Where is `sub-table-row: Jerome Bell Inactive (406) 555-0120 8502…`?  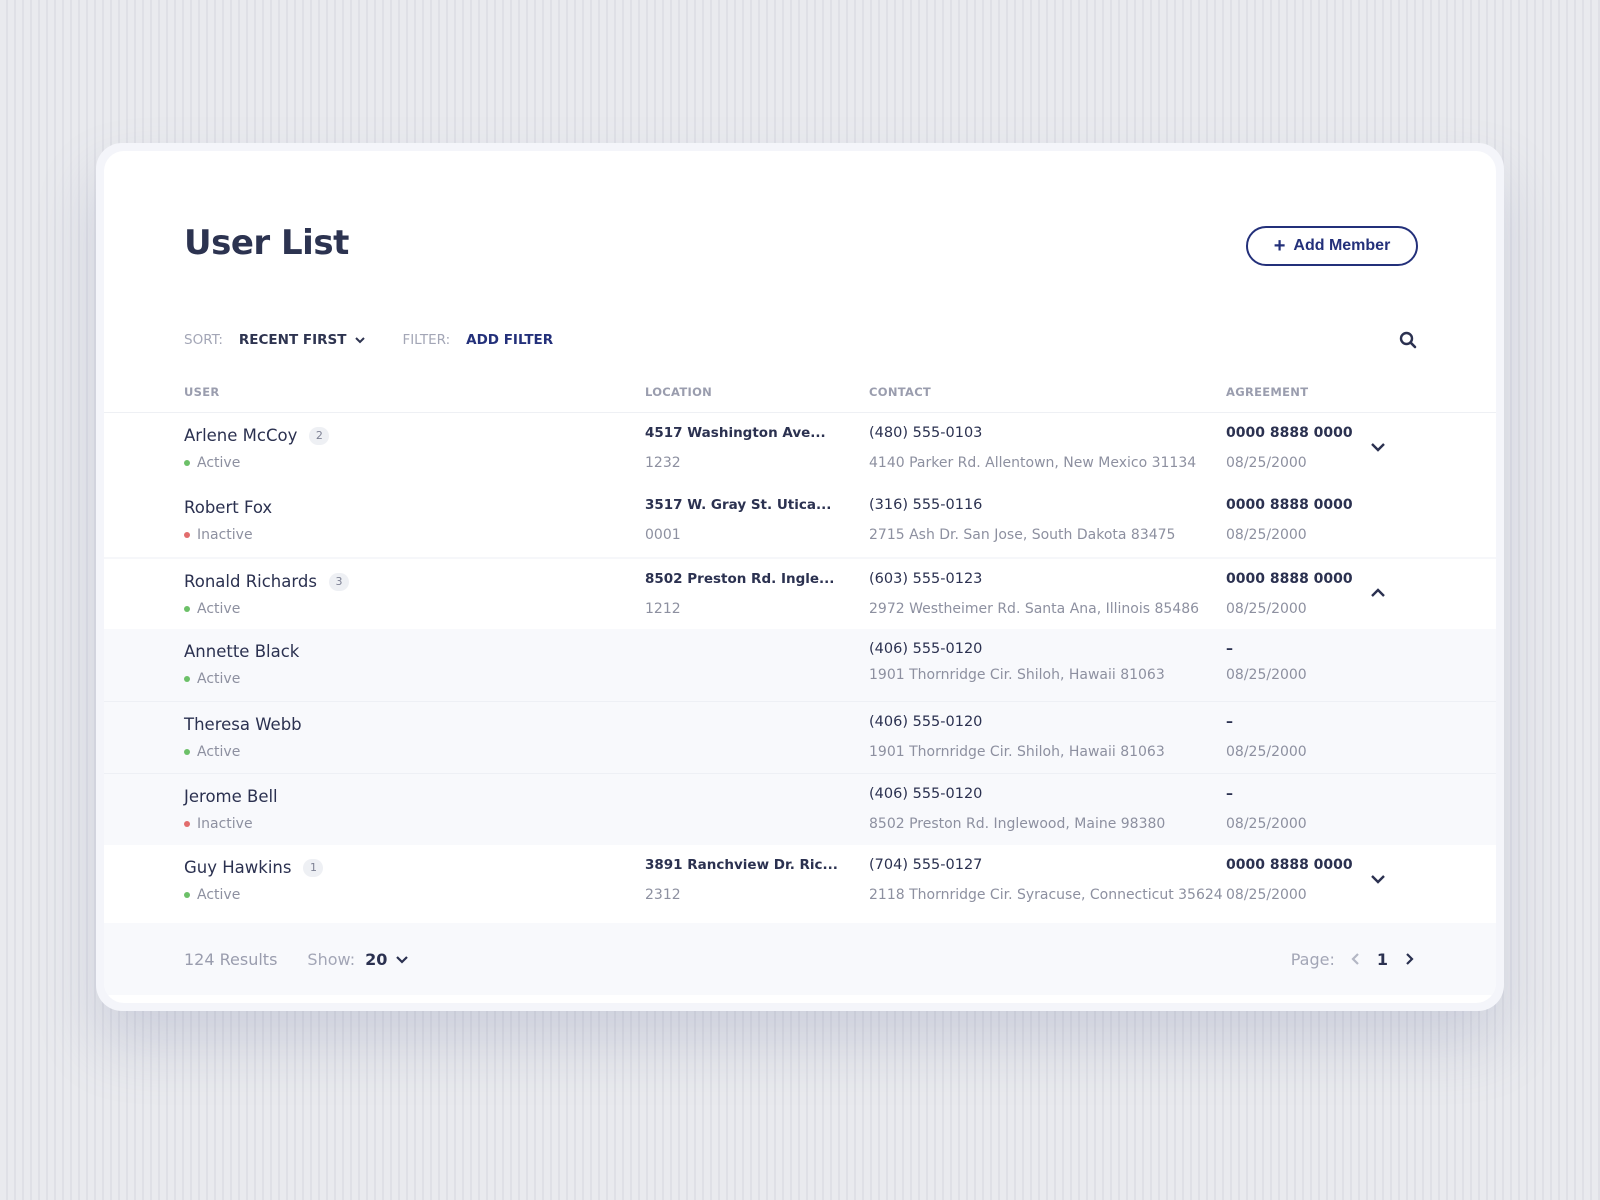 sub-table-row: Jerome Bell Inactive (406) 555-0120 8502… is located at coordinates (800, 809).